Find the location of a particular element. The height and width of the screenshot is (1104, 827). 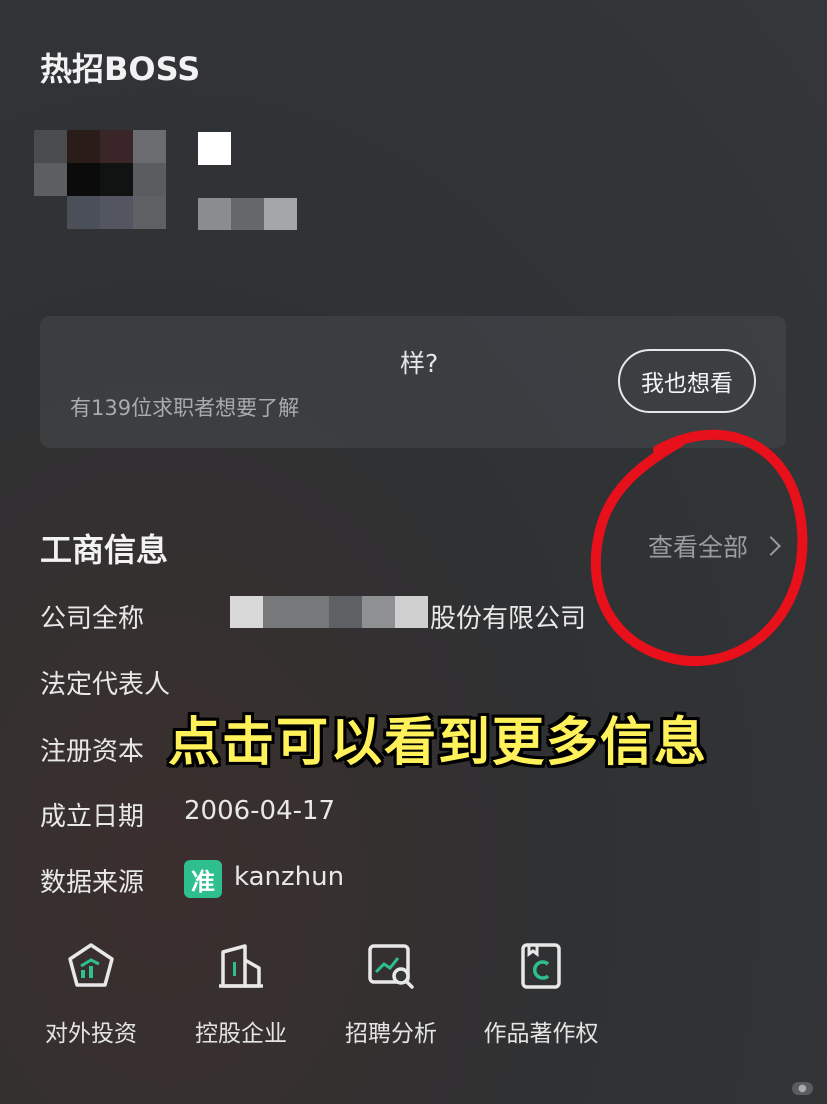

boss-name-redacted is located at coordinates (214, 148).